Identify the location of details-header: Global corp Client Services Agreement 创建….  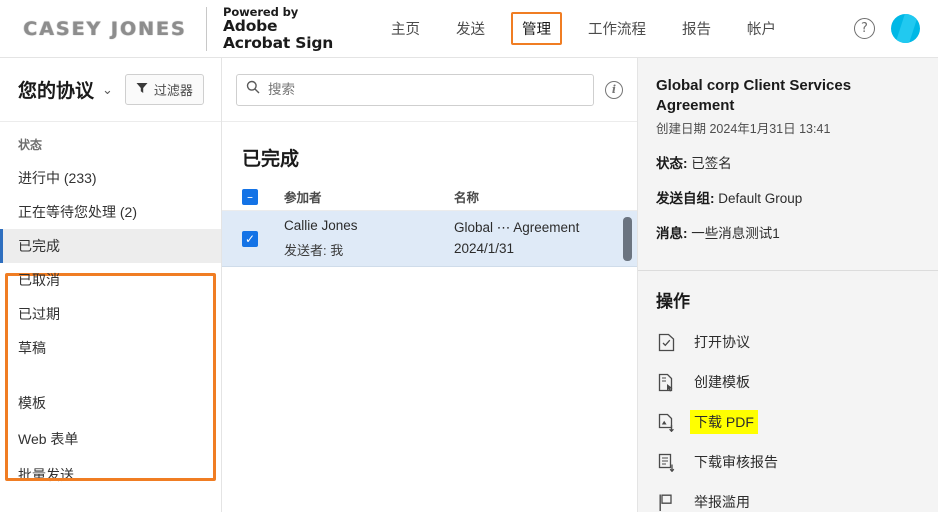
(788, 158).